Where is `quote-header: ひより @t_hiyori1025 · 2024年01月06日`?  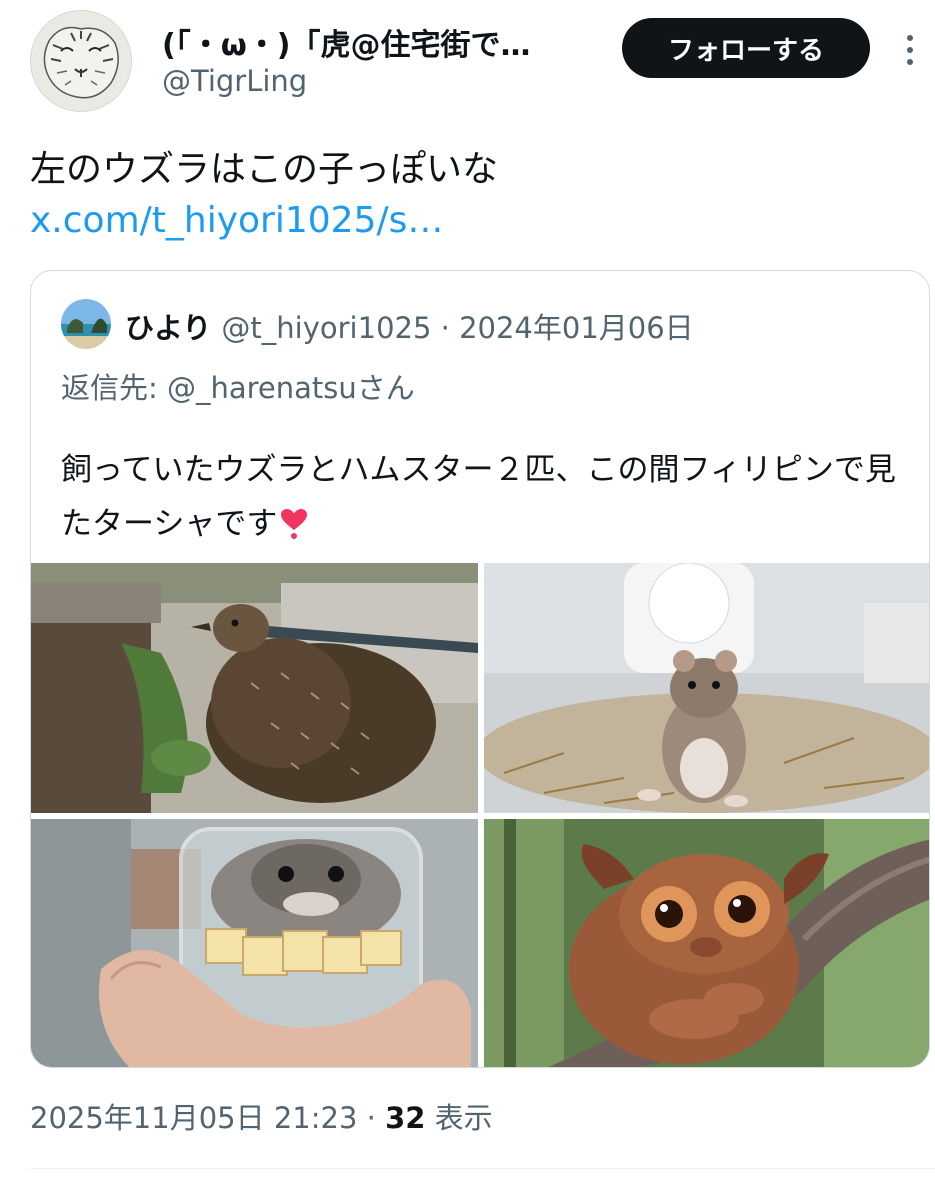
quote-header: ひより @t_hiyori1025 · 2024年01月06日 is located at coordinates (409, 326).